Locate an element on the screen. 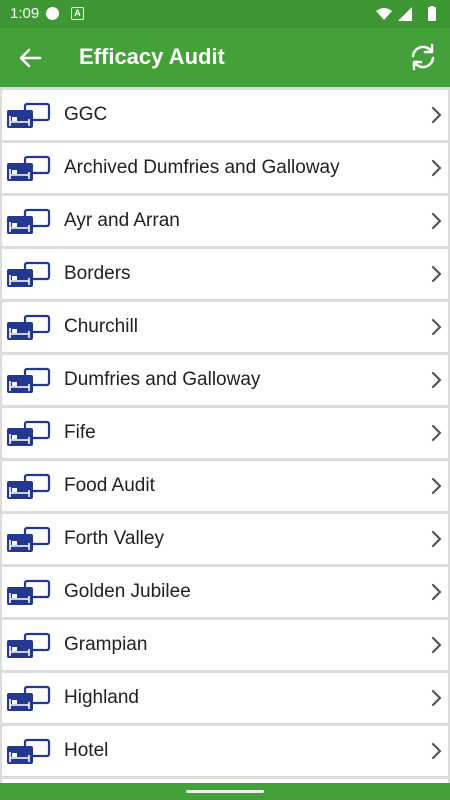 This screenshot has width=450, height=800. list-item: Highland is located at coordinates (225, 698).